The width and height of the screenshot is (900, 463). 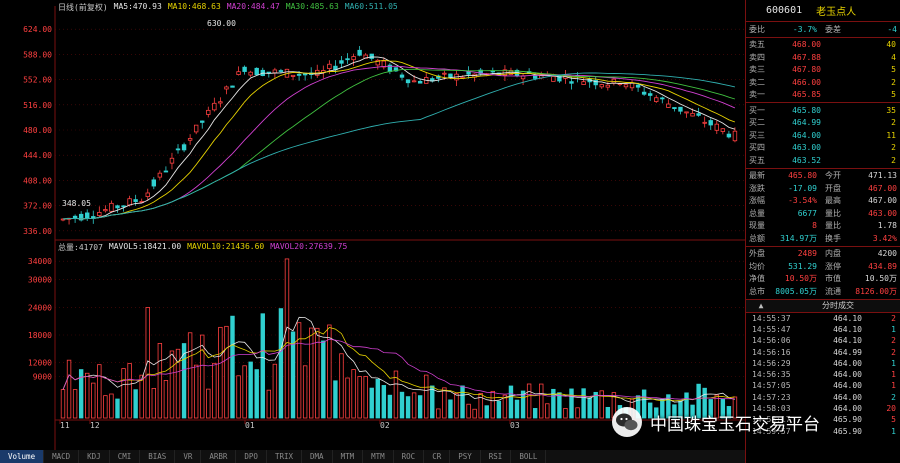 What do you see at coordinates (285, 456) in the screenshot?
I see `indicator-tab: TRIX` at bounding box center [285, 456].